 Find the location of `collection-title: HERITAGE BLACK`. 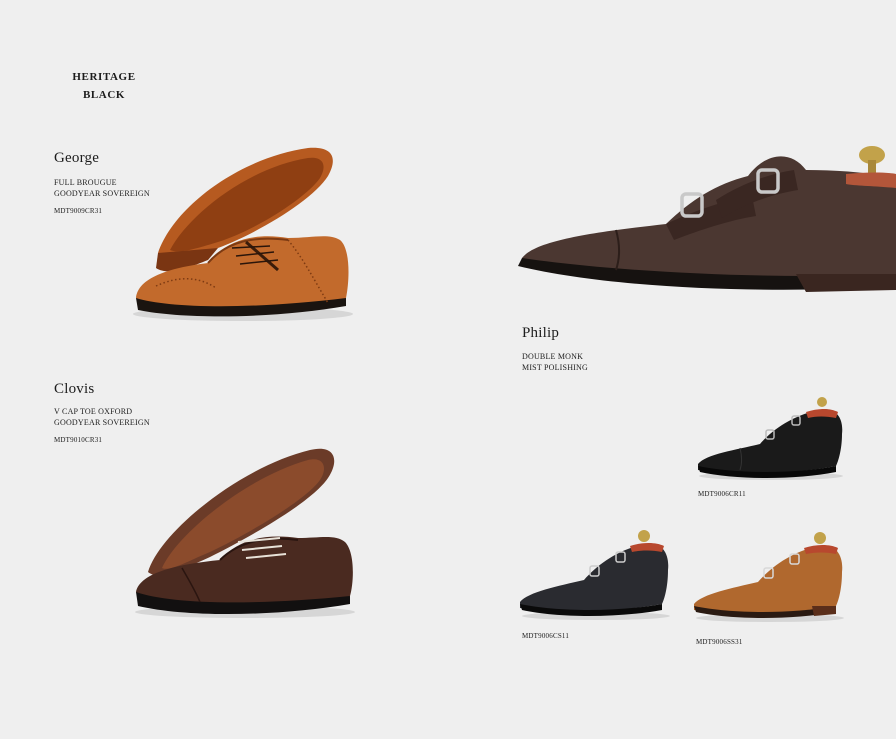

collection-title: HERITAGE BLACK is located at coordinates (104, 86).